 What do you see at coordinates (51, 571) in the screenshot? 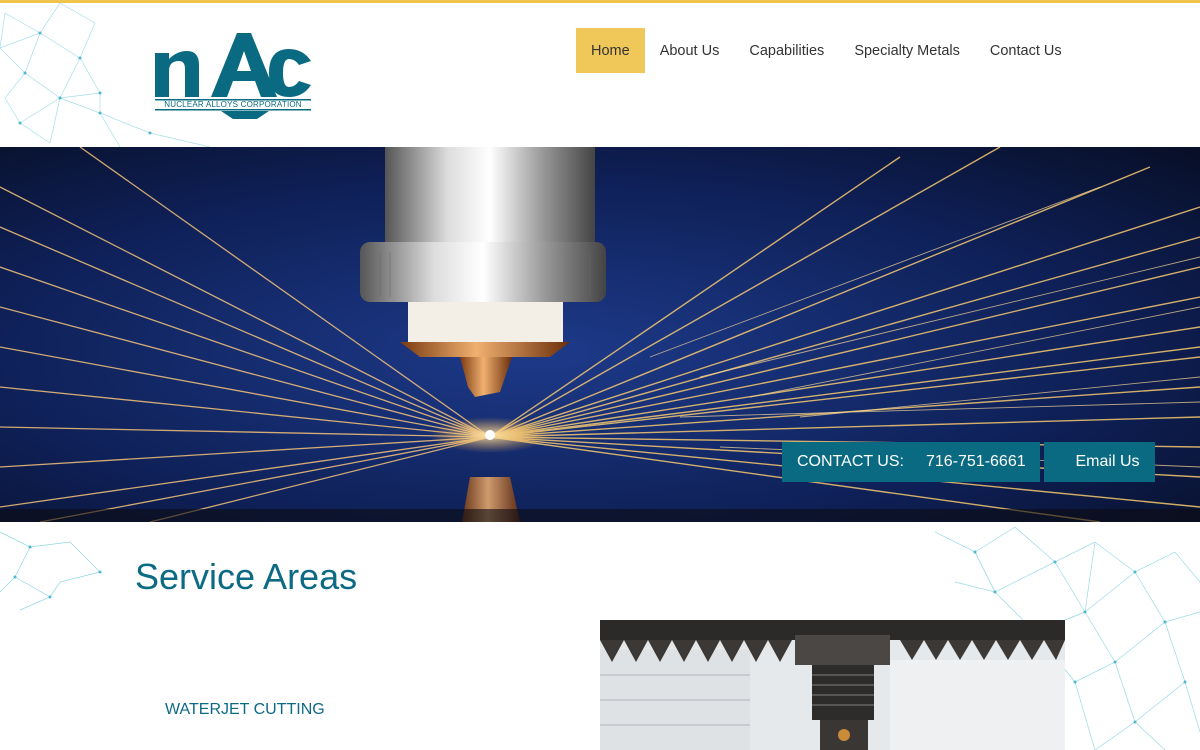
I see `network-pattern-decoration` at bounding box center [51, 571].